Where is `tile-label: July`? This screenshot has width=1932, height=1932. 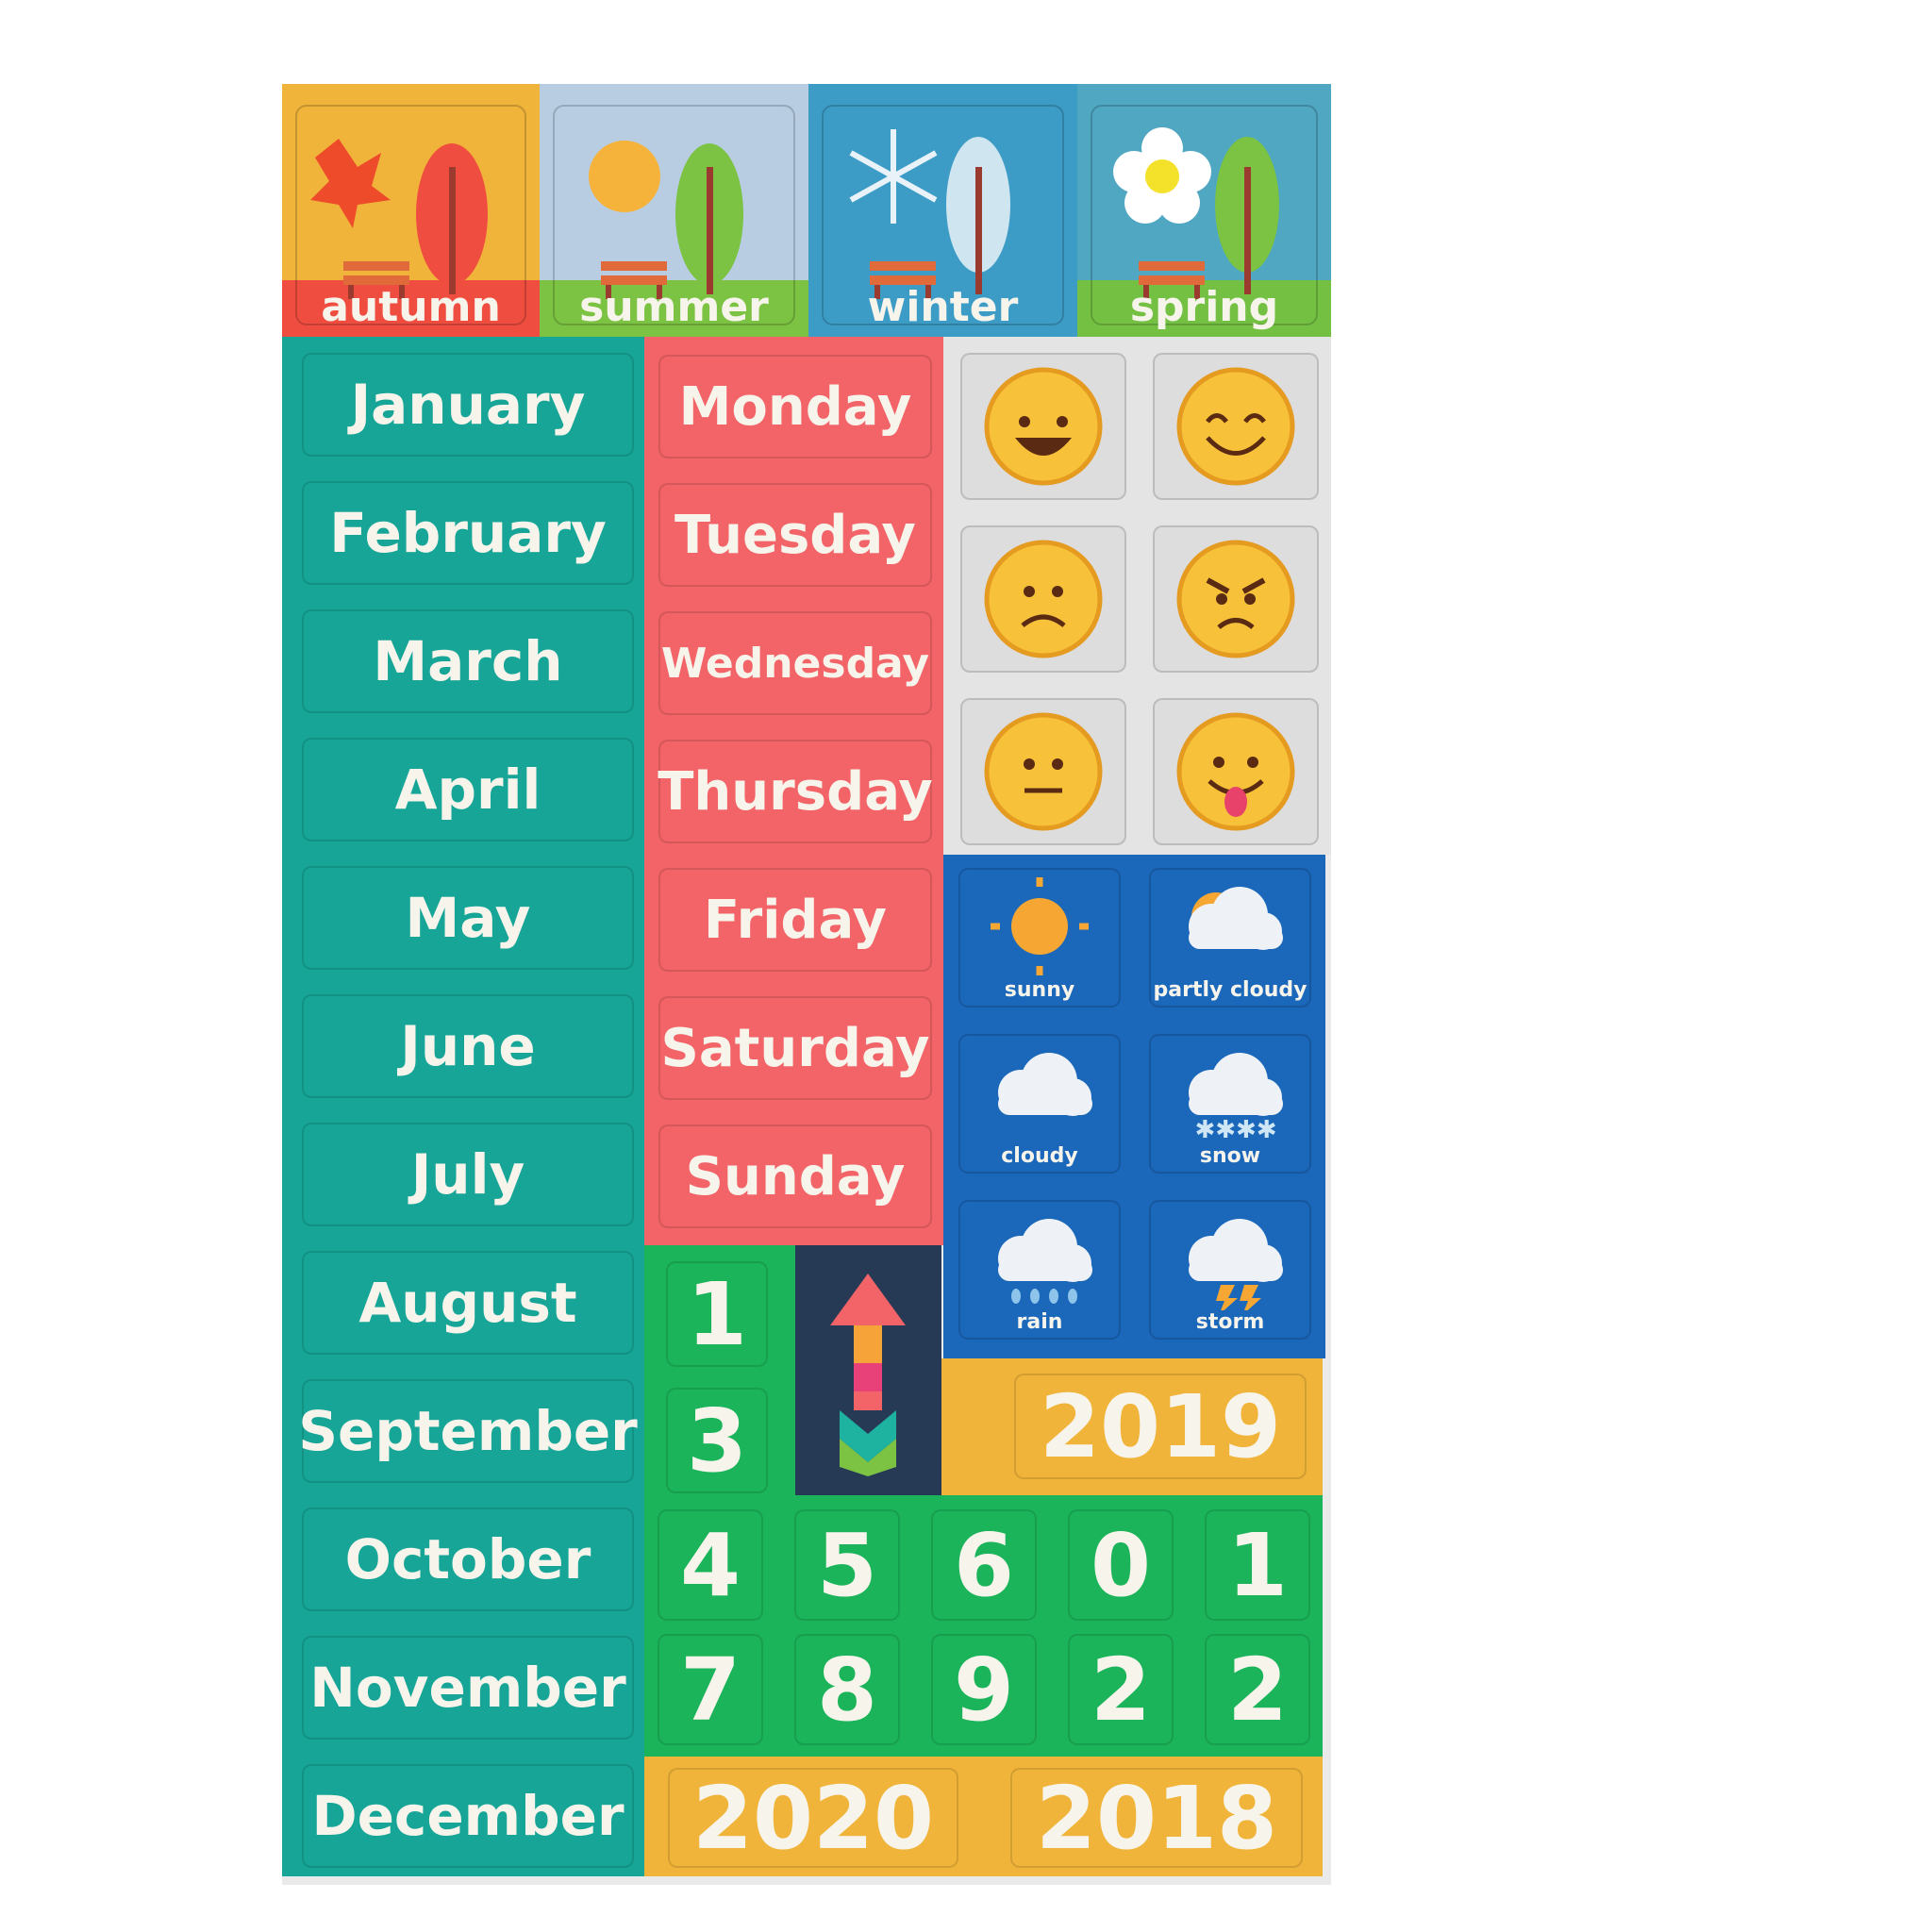
tile-label: July is located at coordinates (467, 1174).